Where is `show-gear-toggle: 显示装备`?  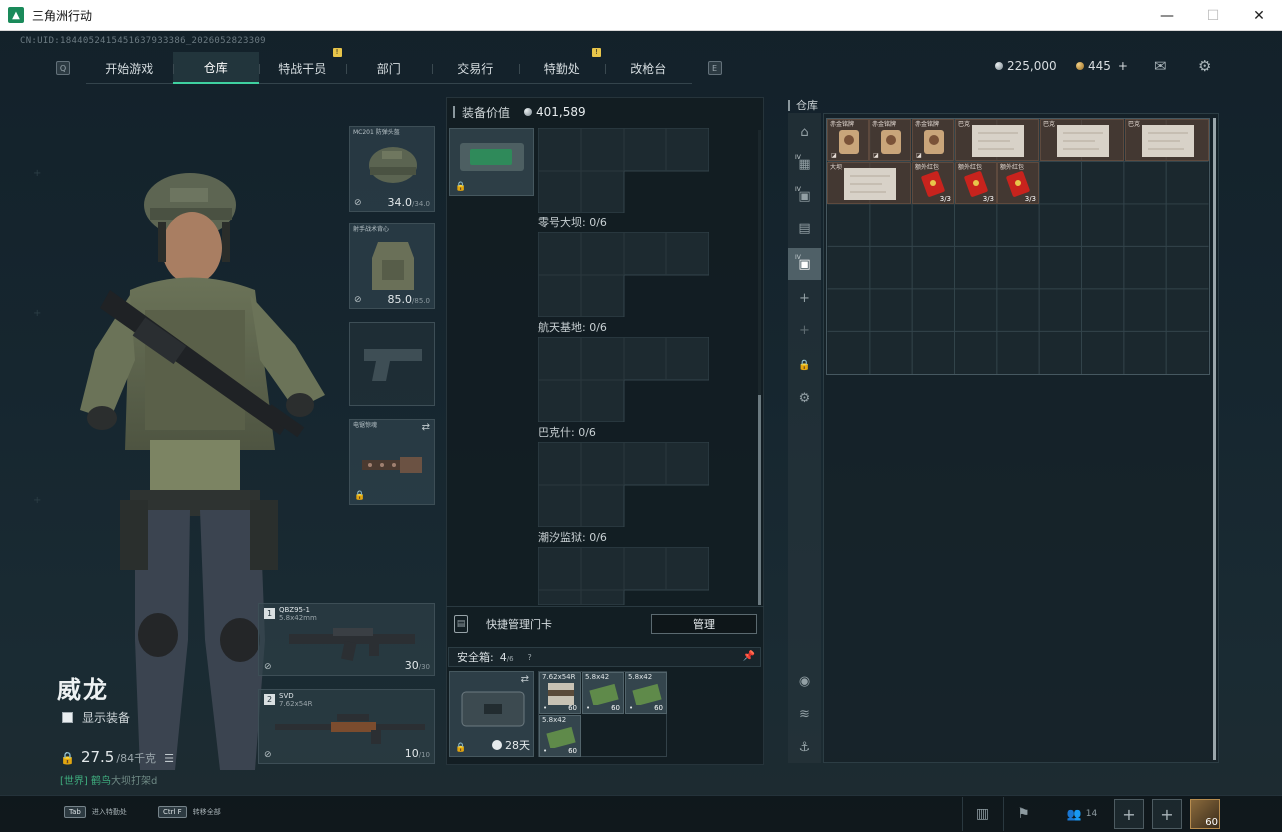 show-gear-toggle: 显示装备 is located at coordinates (96, 717).